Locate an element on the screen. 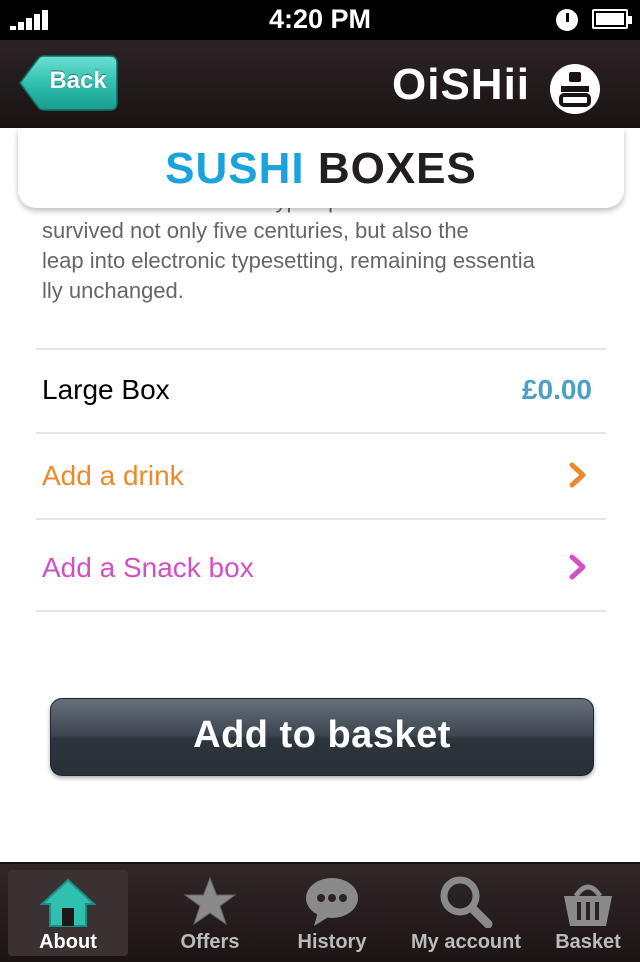 The width and height of the screenshot is (640, 962). status-bar: 4:20 PM is located at coordinates (320, 20).